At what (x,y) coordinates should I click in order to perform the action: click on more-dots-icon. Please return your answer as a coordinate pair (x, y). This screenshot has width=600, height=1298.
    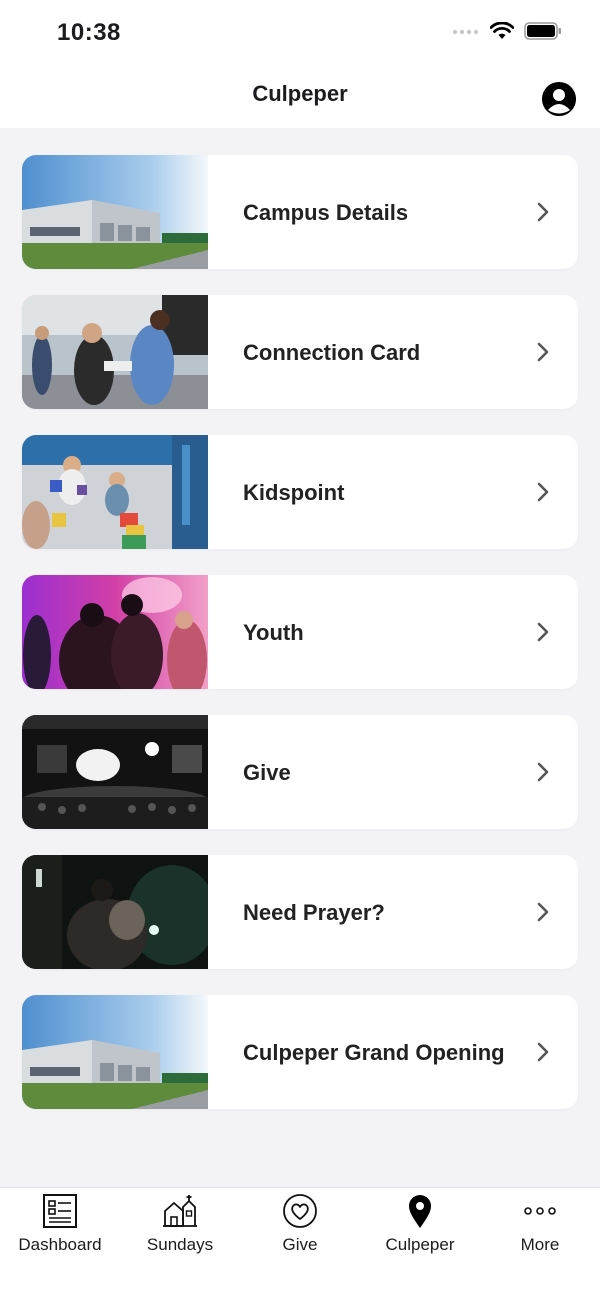
    Looking at the image, I should click on (540, 1211).